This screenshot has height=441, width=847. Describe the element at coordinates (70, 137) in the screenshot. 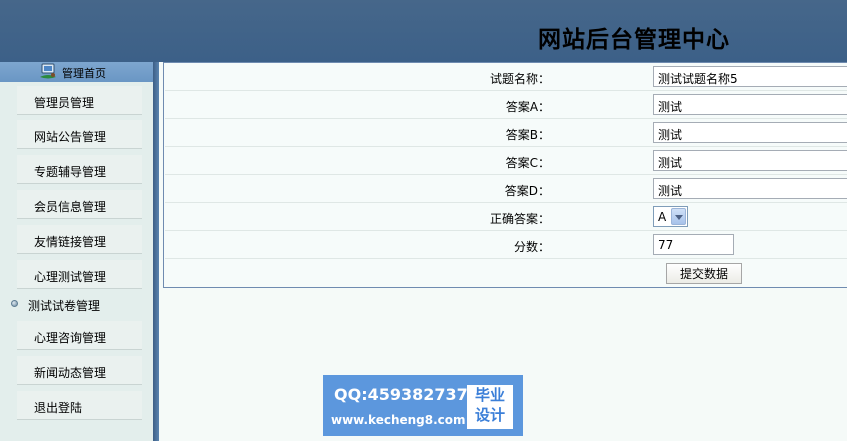

I see `sidebar-item-label: 网站公告管理` at that location.